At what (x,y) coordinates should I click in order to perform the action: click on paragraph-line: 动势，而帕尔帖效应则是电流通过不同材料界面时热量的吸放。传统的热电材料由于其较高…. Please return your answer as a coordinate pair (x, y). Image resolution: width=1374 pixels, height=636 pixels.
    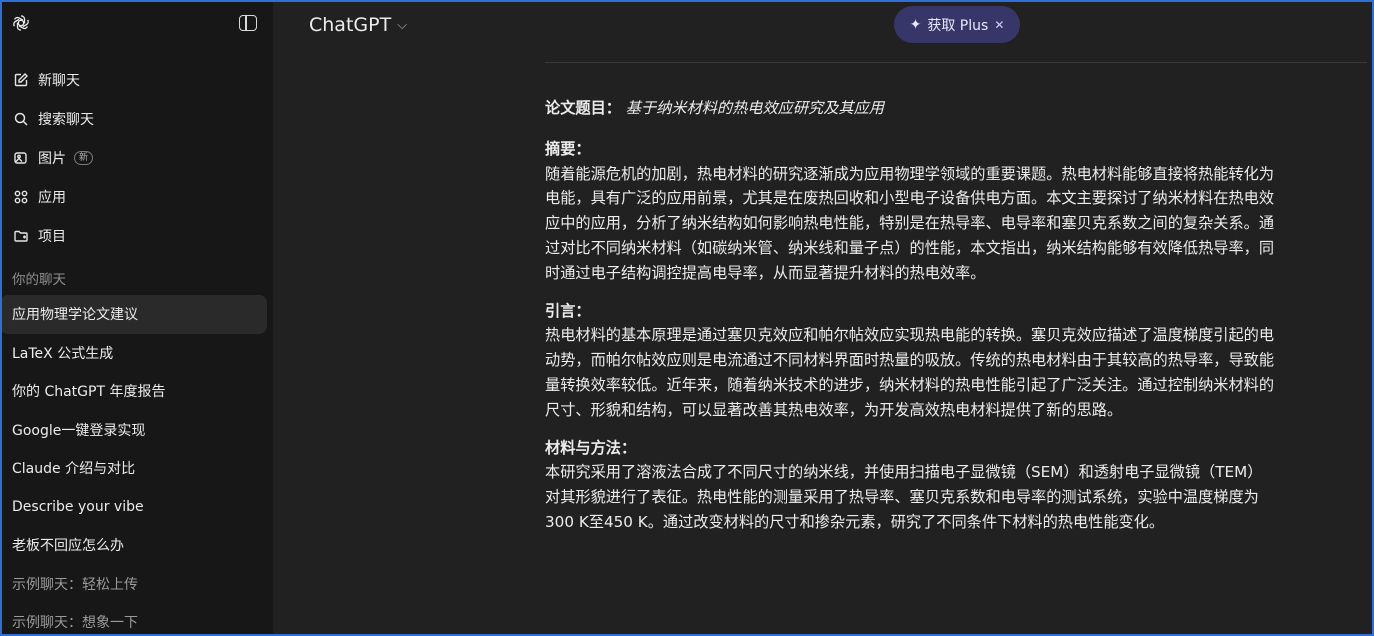
    Looking at the image, I should click on (909, 360).